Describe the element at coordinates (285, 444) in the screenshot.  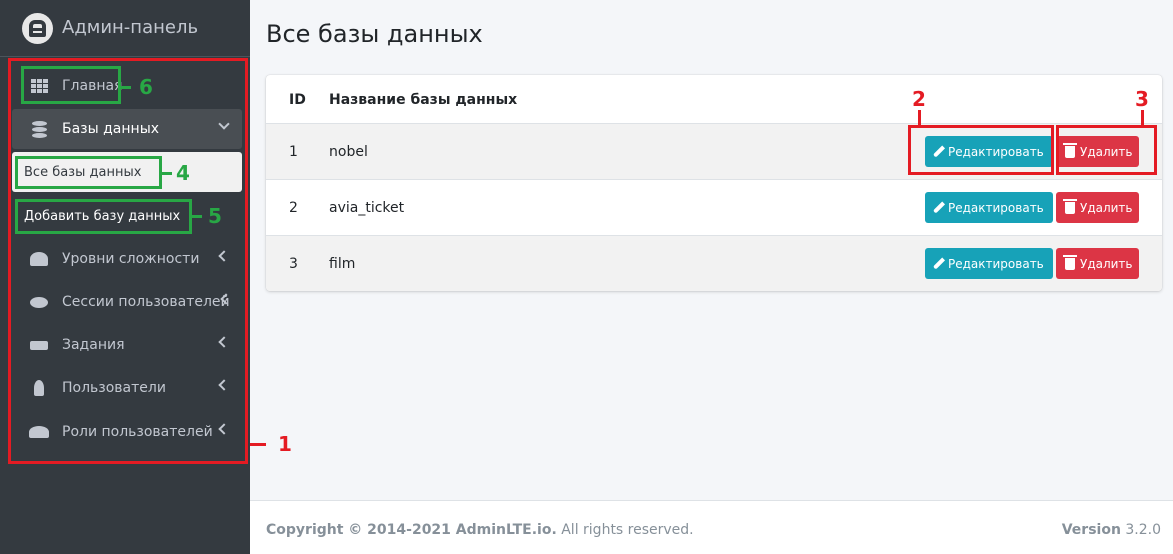
I see `annotation-label-1: 1` at that location.